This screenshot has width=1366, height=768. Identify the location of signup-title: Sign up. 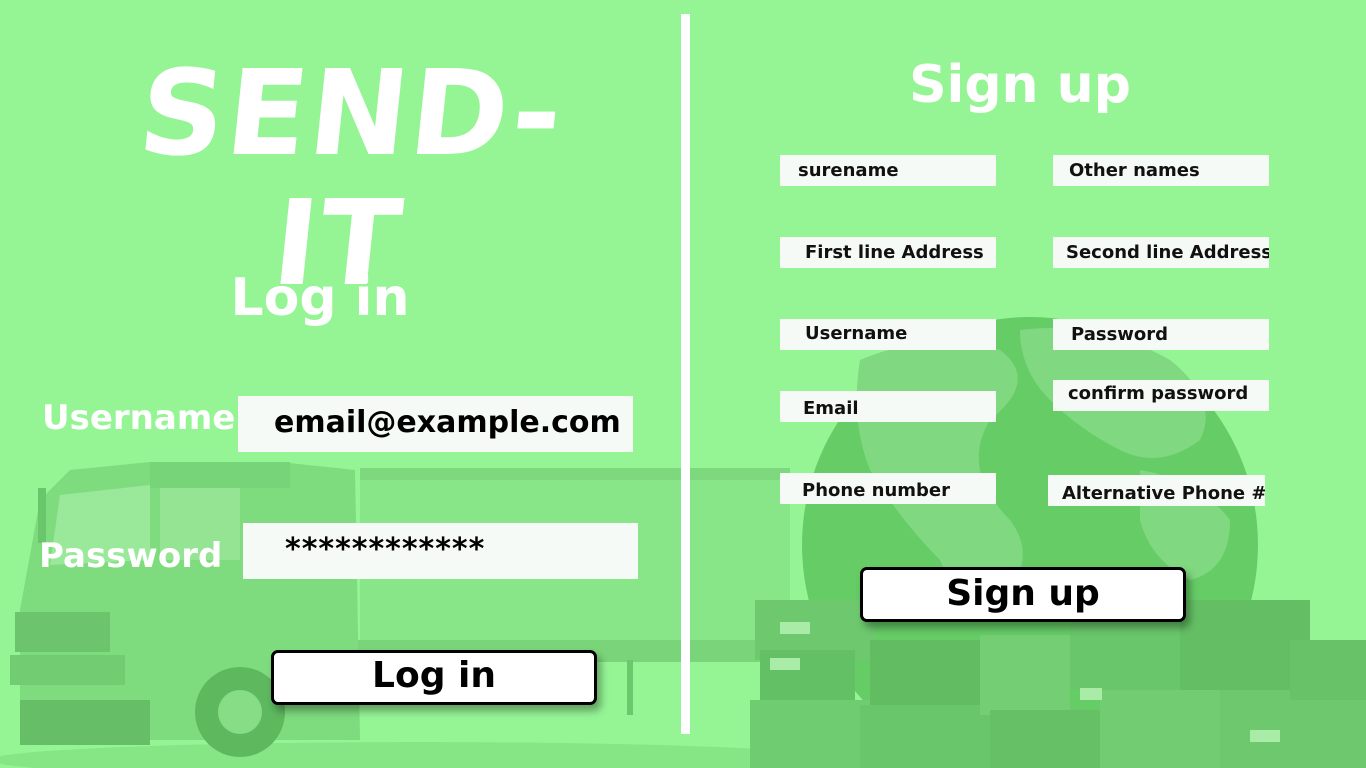
(1020, 85).